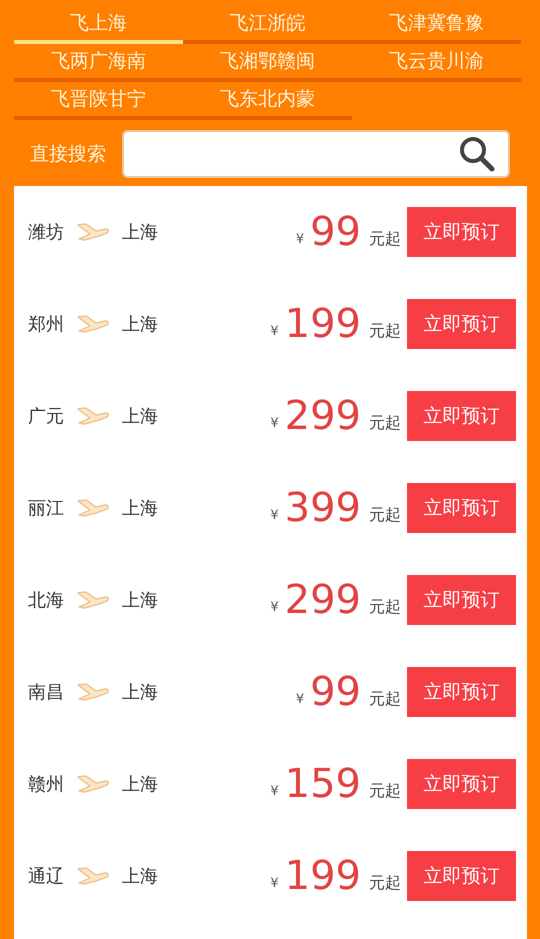  What do you see at coordinates (267, 63) in the screenshot?
I see `tab: 飞湘鄂赣闽` at bounding box center [267, 63].